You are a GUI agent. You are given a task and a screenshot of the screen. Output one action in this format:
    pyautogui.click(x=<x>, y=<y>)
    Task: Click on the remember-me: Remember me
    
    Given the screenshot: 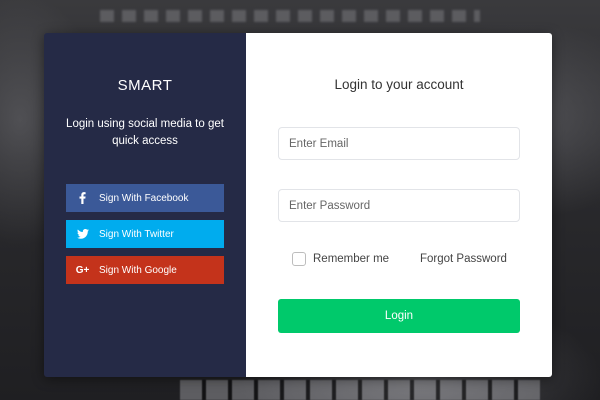 What is the action you would take?
    pyautogui.click(x=340, y=259)
    